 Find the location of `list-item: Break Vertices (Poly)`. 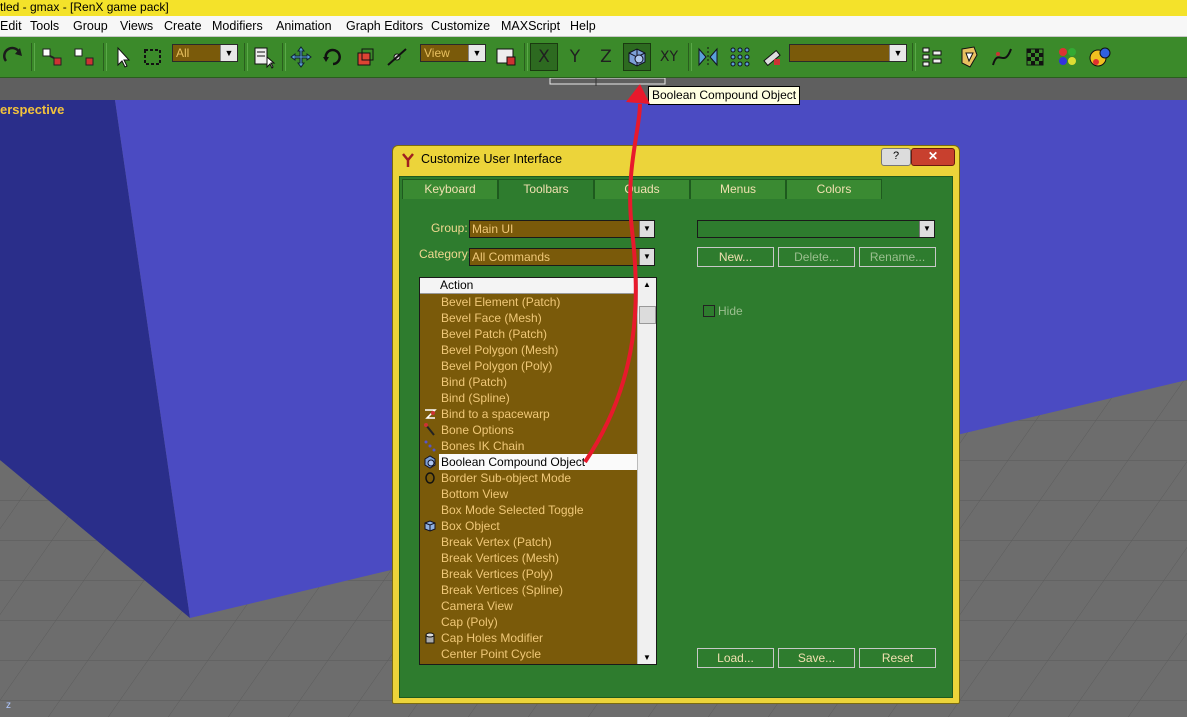

list-item: Break Vertices (Poly) is located at coordinates (529, 574).